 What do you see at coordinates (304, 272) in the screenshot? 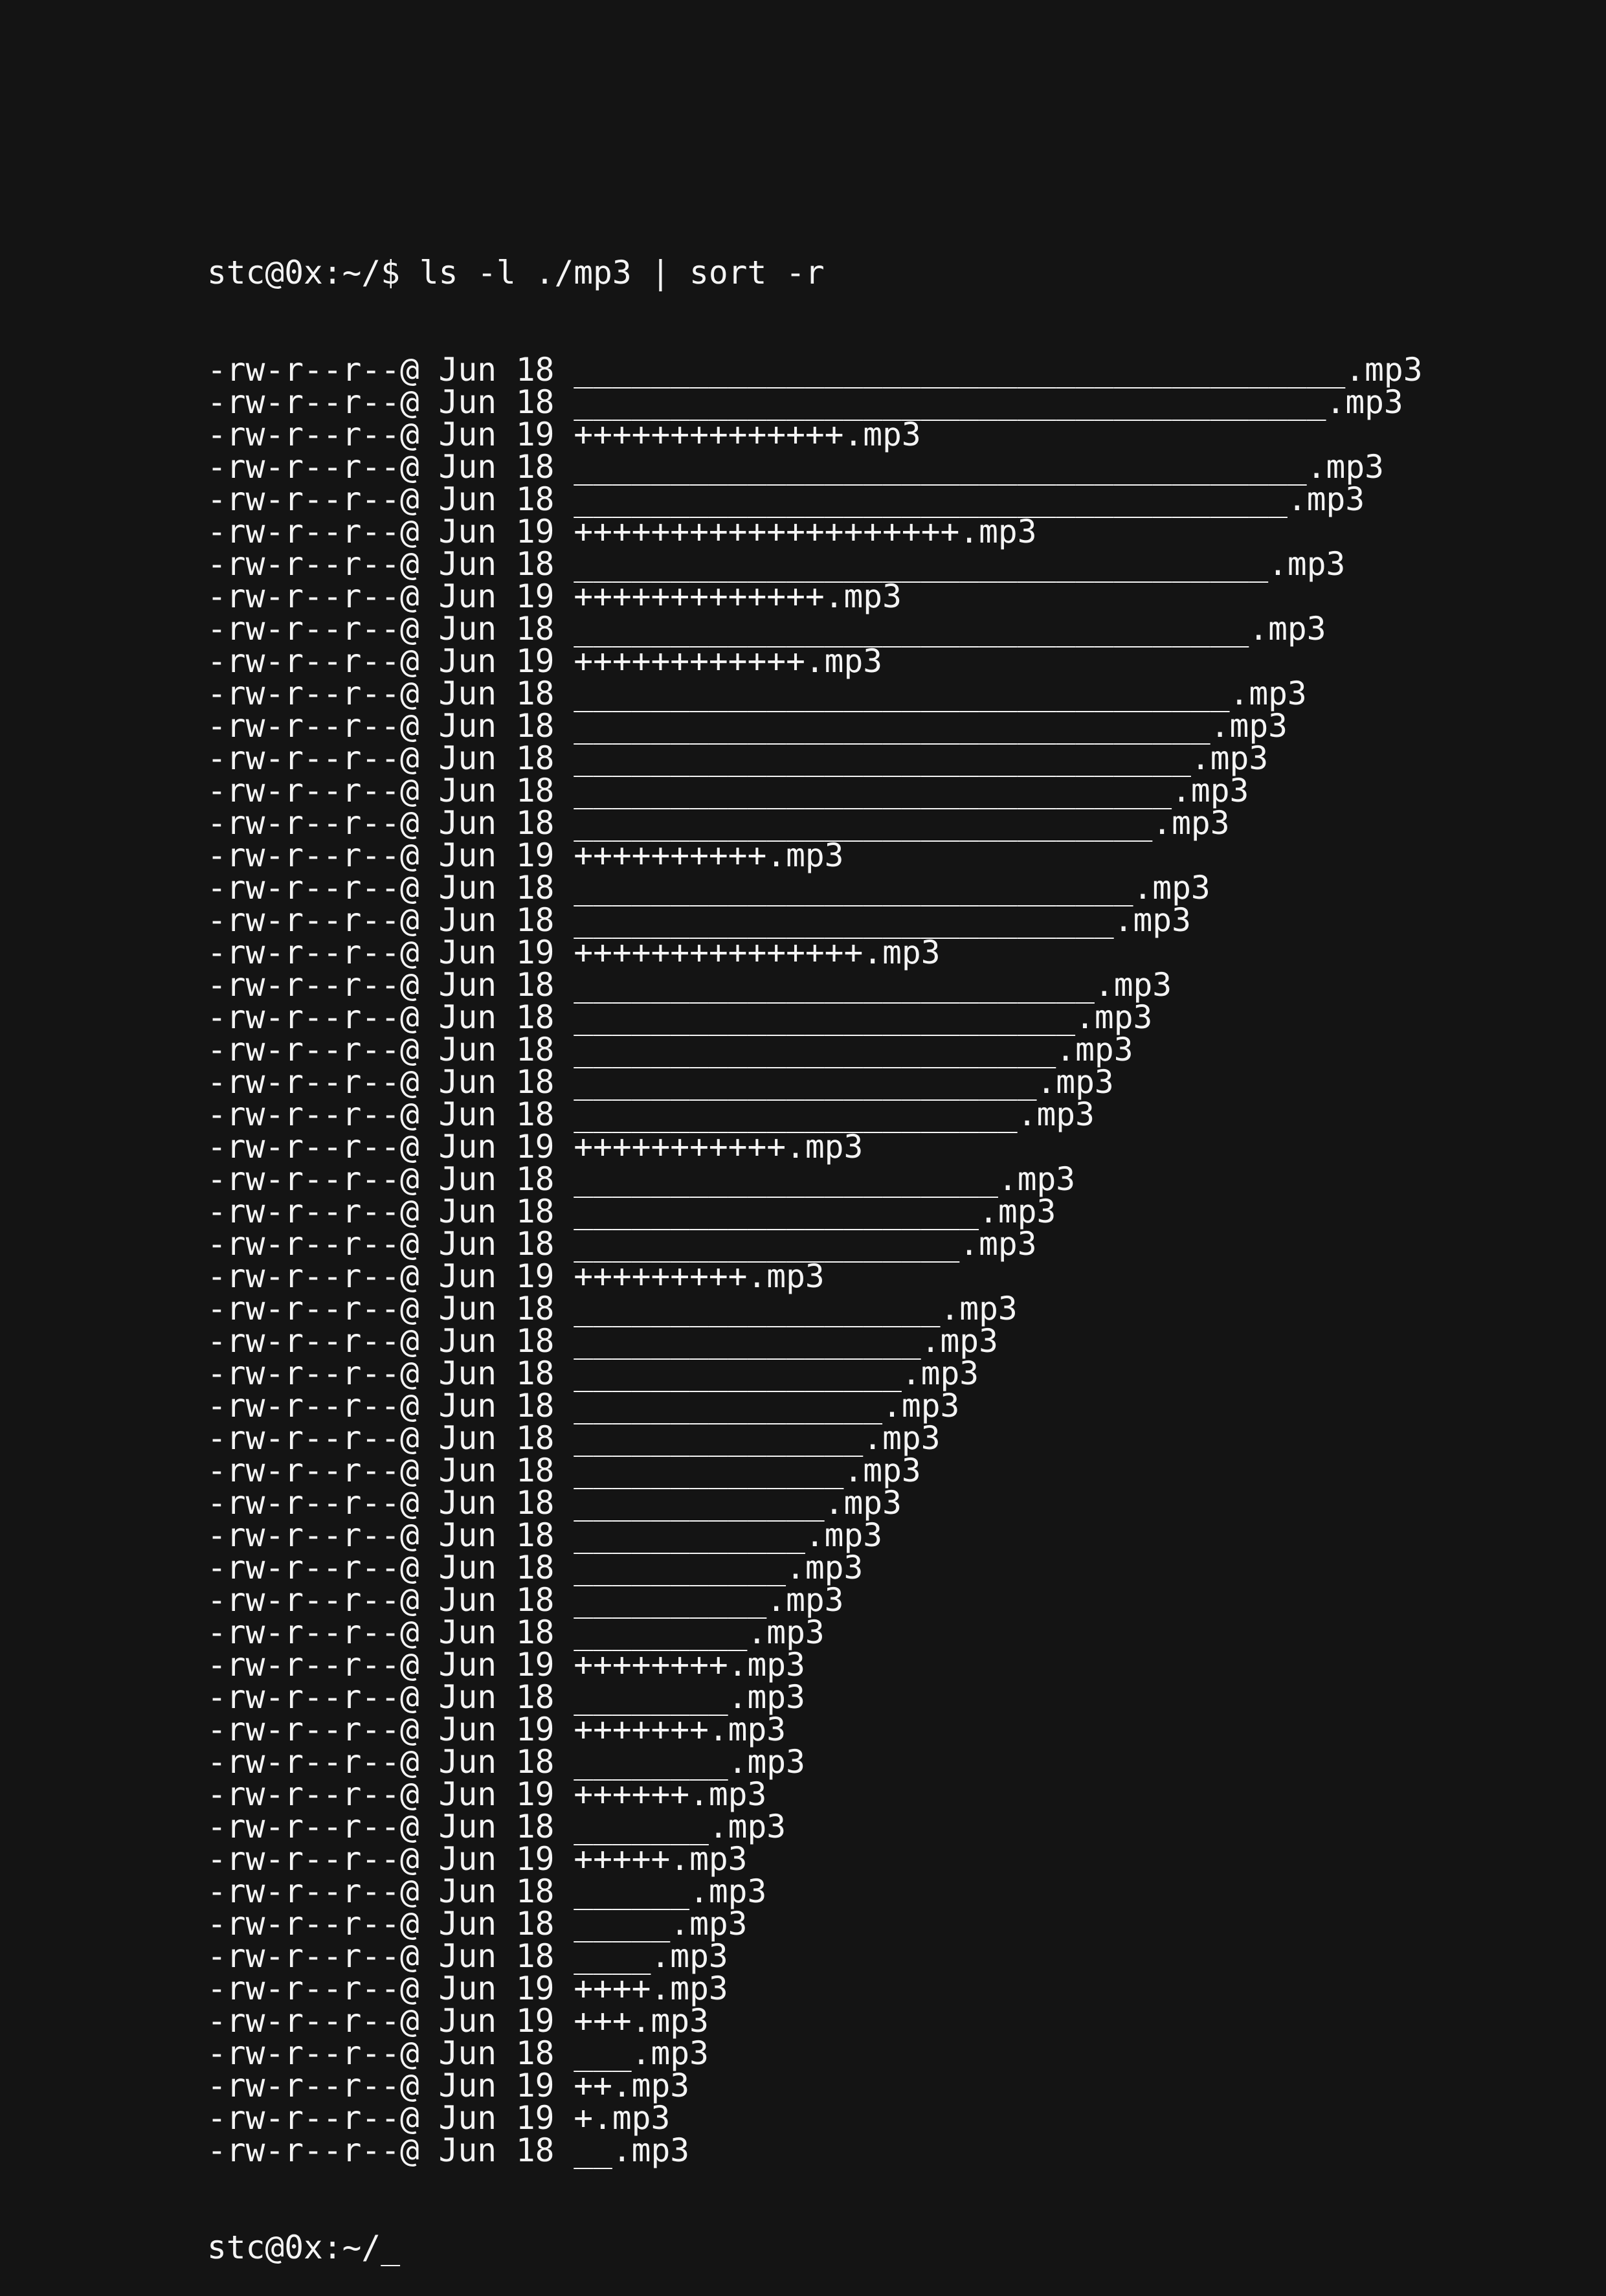
I see `shell-prompt: stc@0x:~/$` at bounding box center [304, 272].